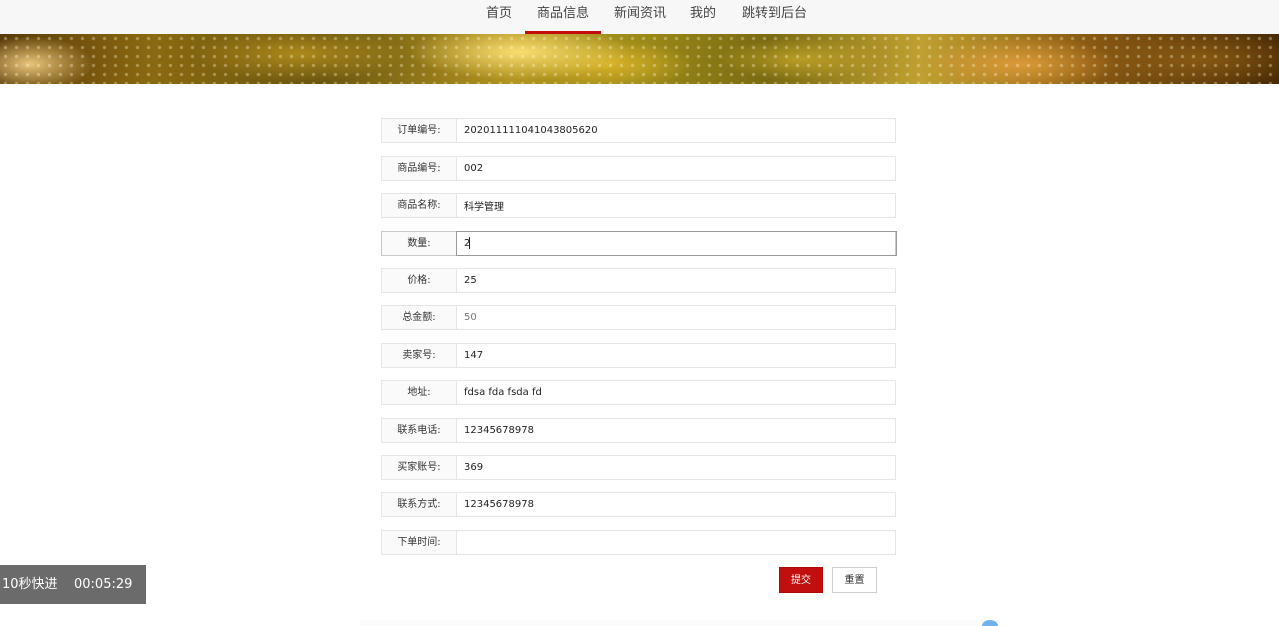 This screenshot has height=626, width=1279. I want to click on product-no-input, so click(676, 168).